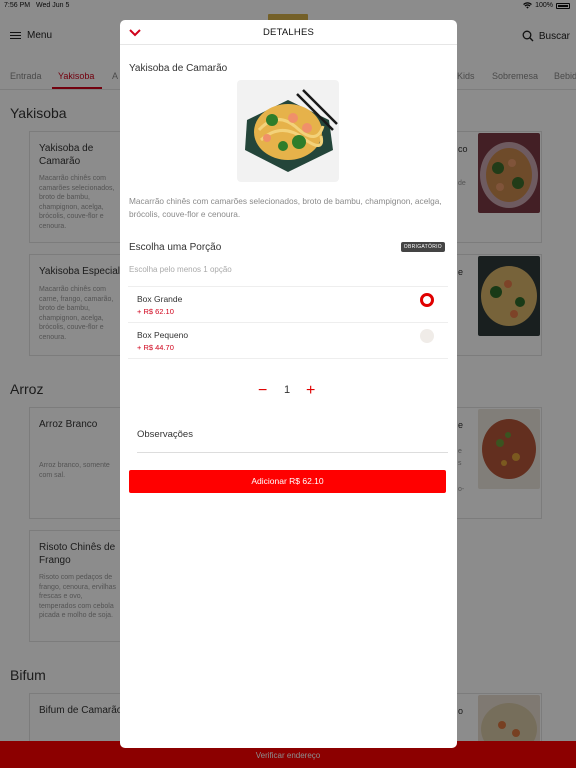  I want to click on radio-unselected, so click(427, 336).